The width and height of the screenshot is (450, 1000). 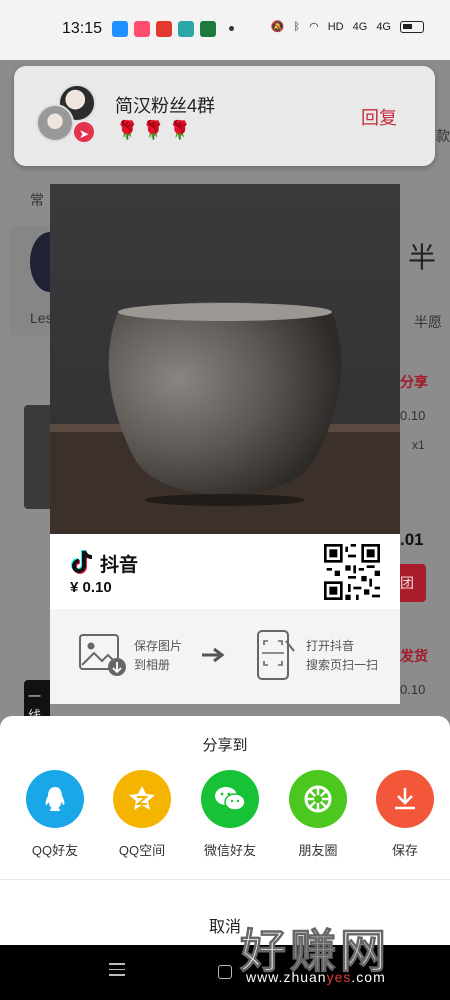 I want to click on signal-2-label: 4G, so click(x=383, y=26).